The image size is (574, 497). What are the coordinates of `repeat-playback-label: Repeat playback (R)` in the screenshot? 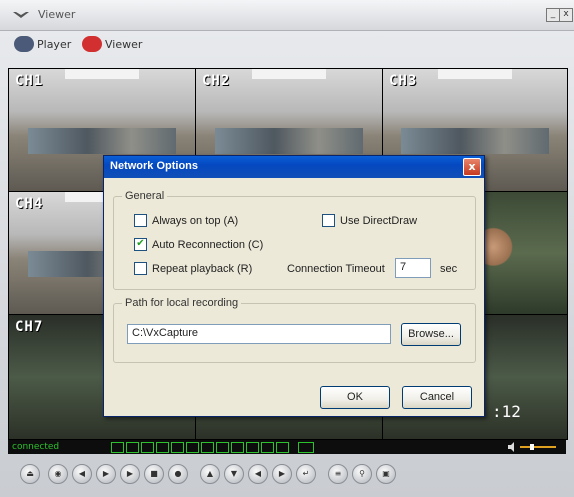 It's located at (202, 268).